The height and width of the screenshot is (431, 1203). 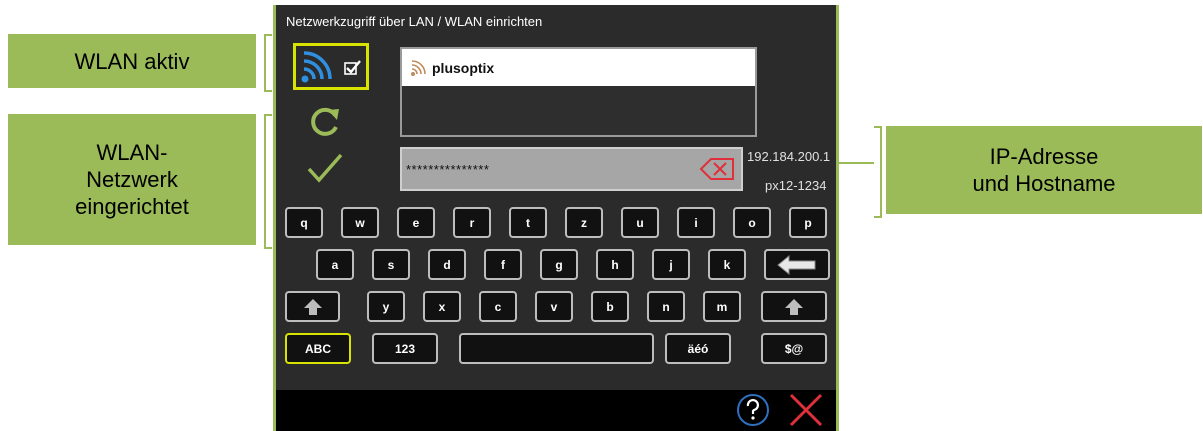 I want to click on callout-ip-host: IP-Adresse und Hostname, so click(x=1044, y=170).